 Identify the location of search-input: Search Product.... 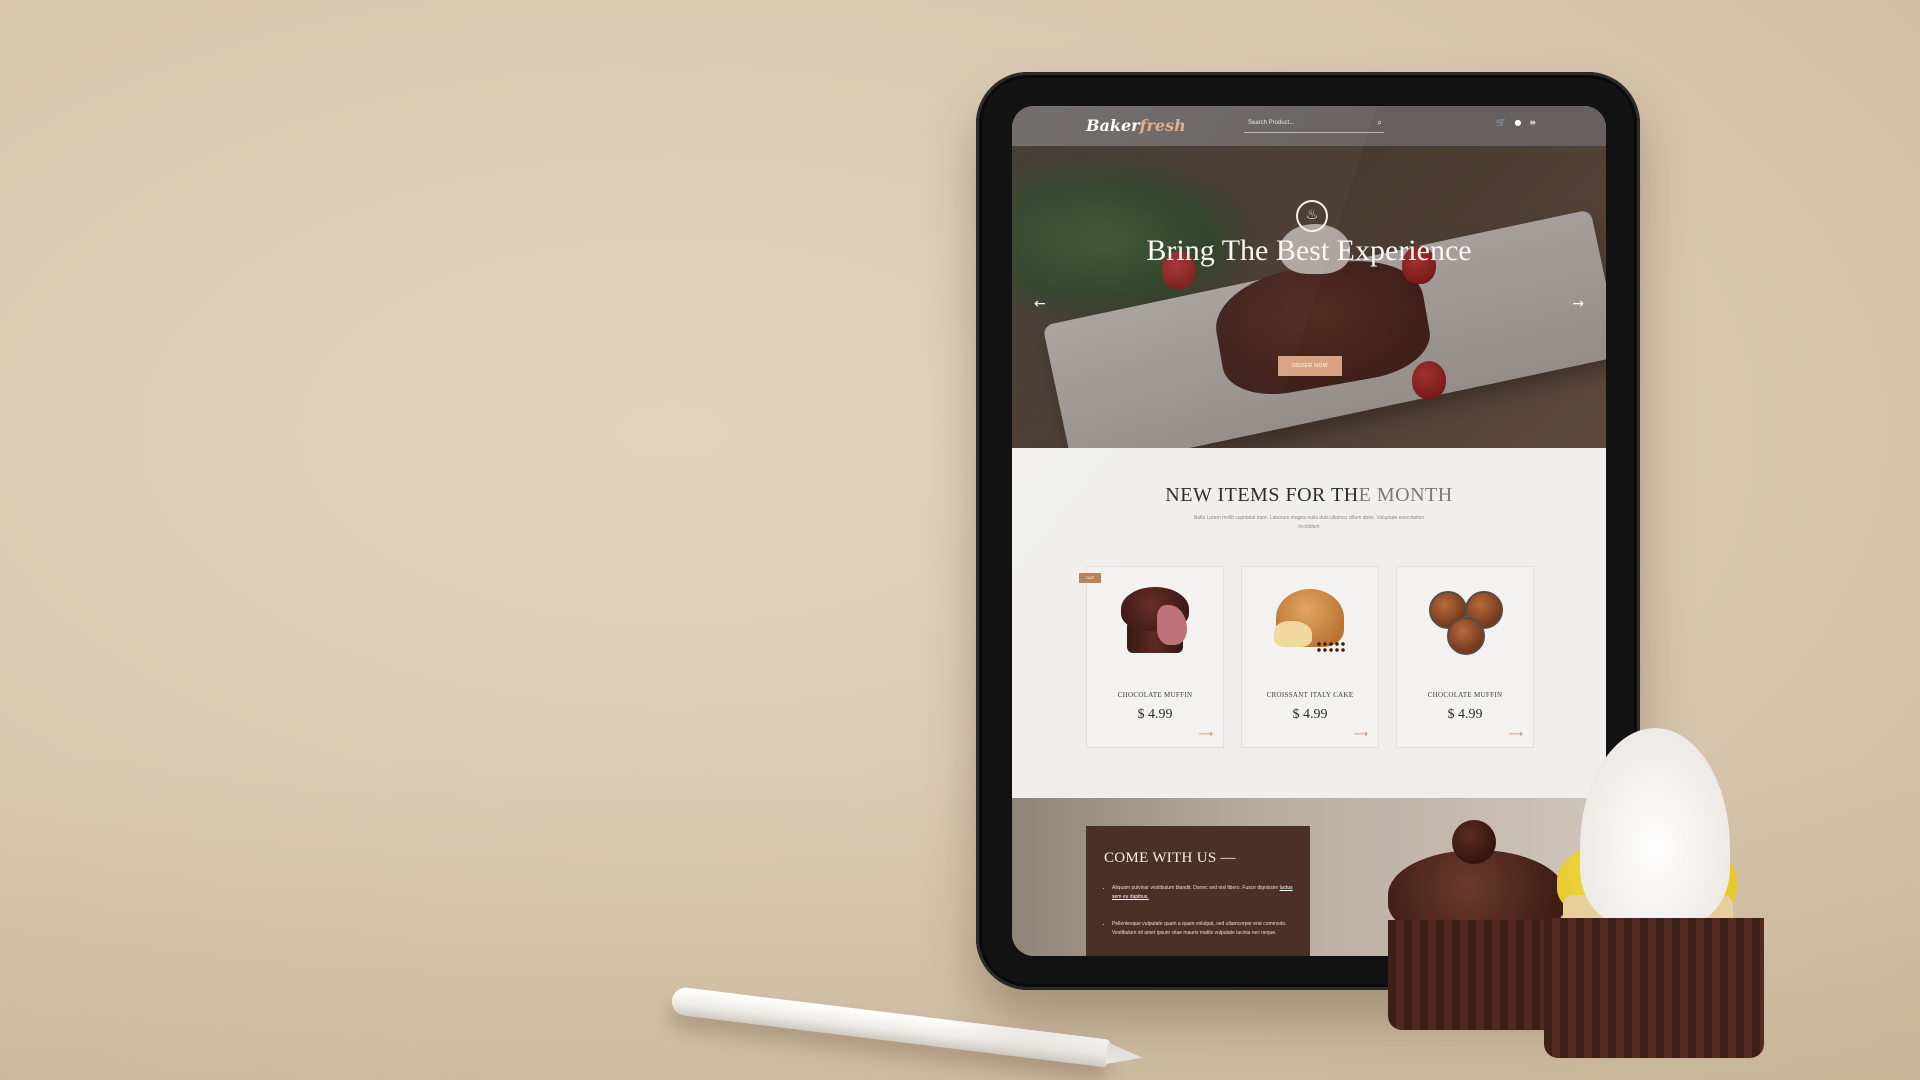
(1271, 123).